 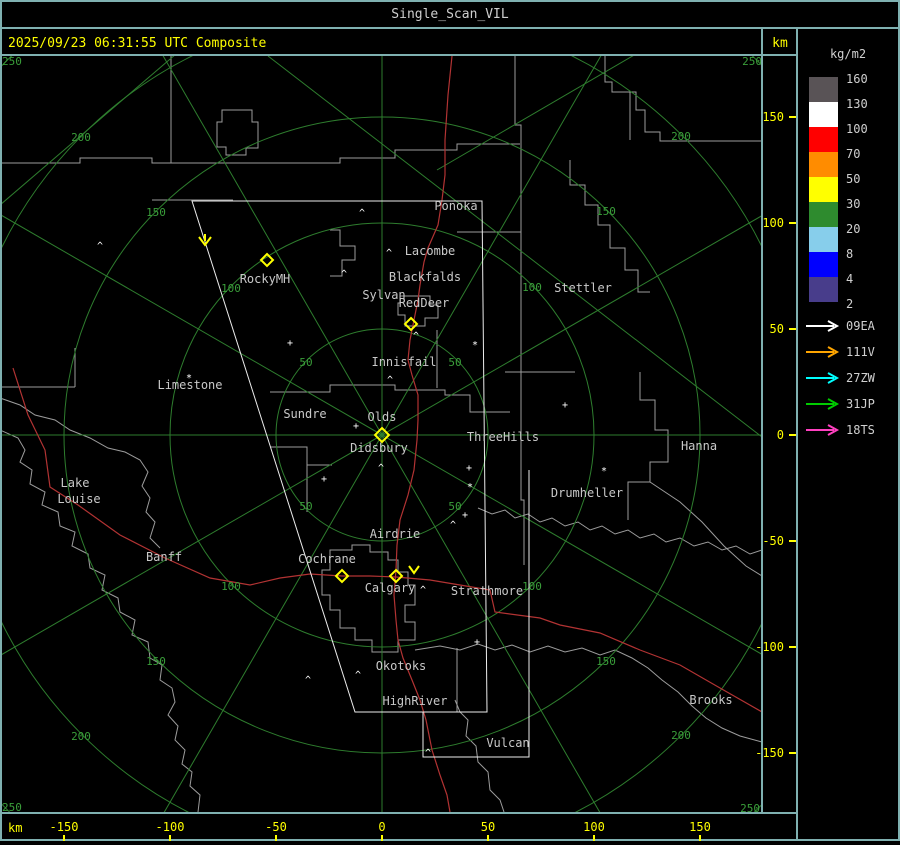 I want to click on city-label: Louise, so click(x=78, y=499).